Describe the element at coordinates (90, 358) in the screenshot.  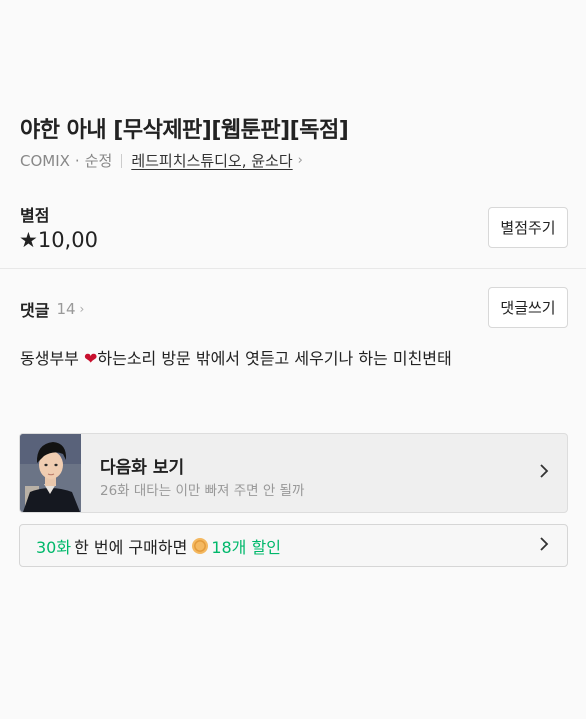
I see `heart-icon: ❤` at that location.